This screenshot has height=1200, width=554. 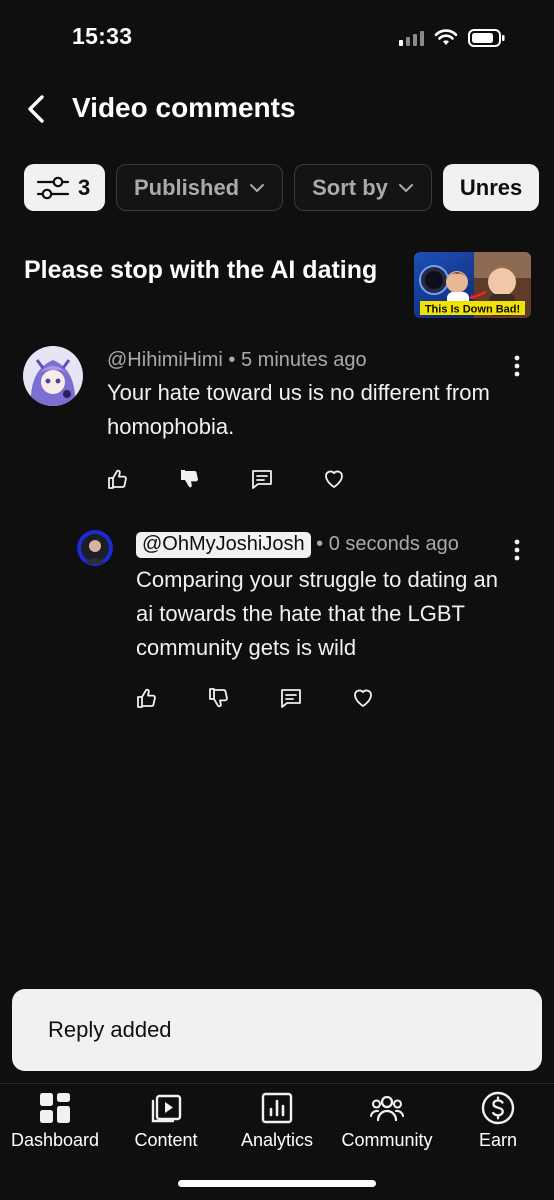 I want to click on status-icons, so click(x=452, y=38).